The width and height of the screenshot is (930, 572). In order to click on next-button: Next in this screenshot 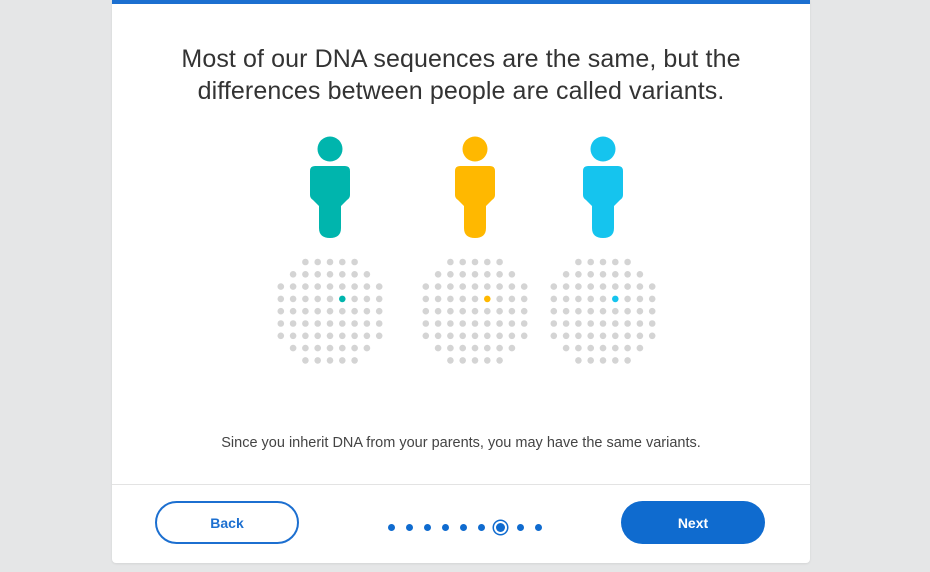, I will do `click(693, 522)`.